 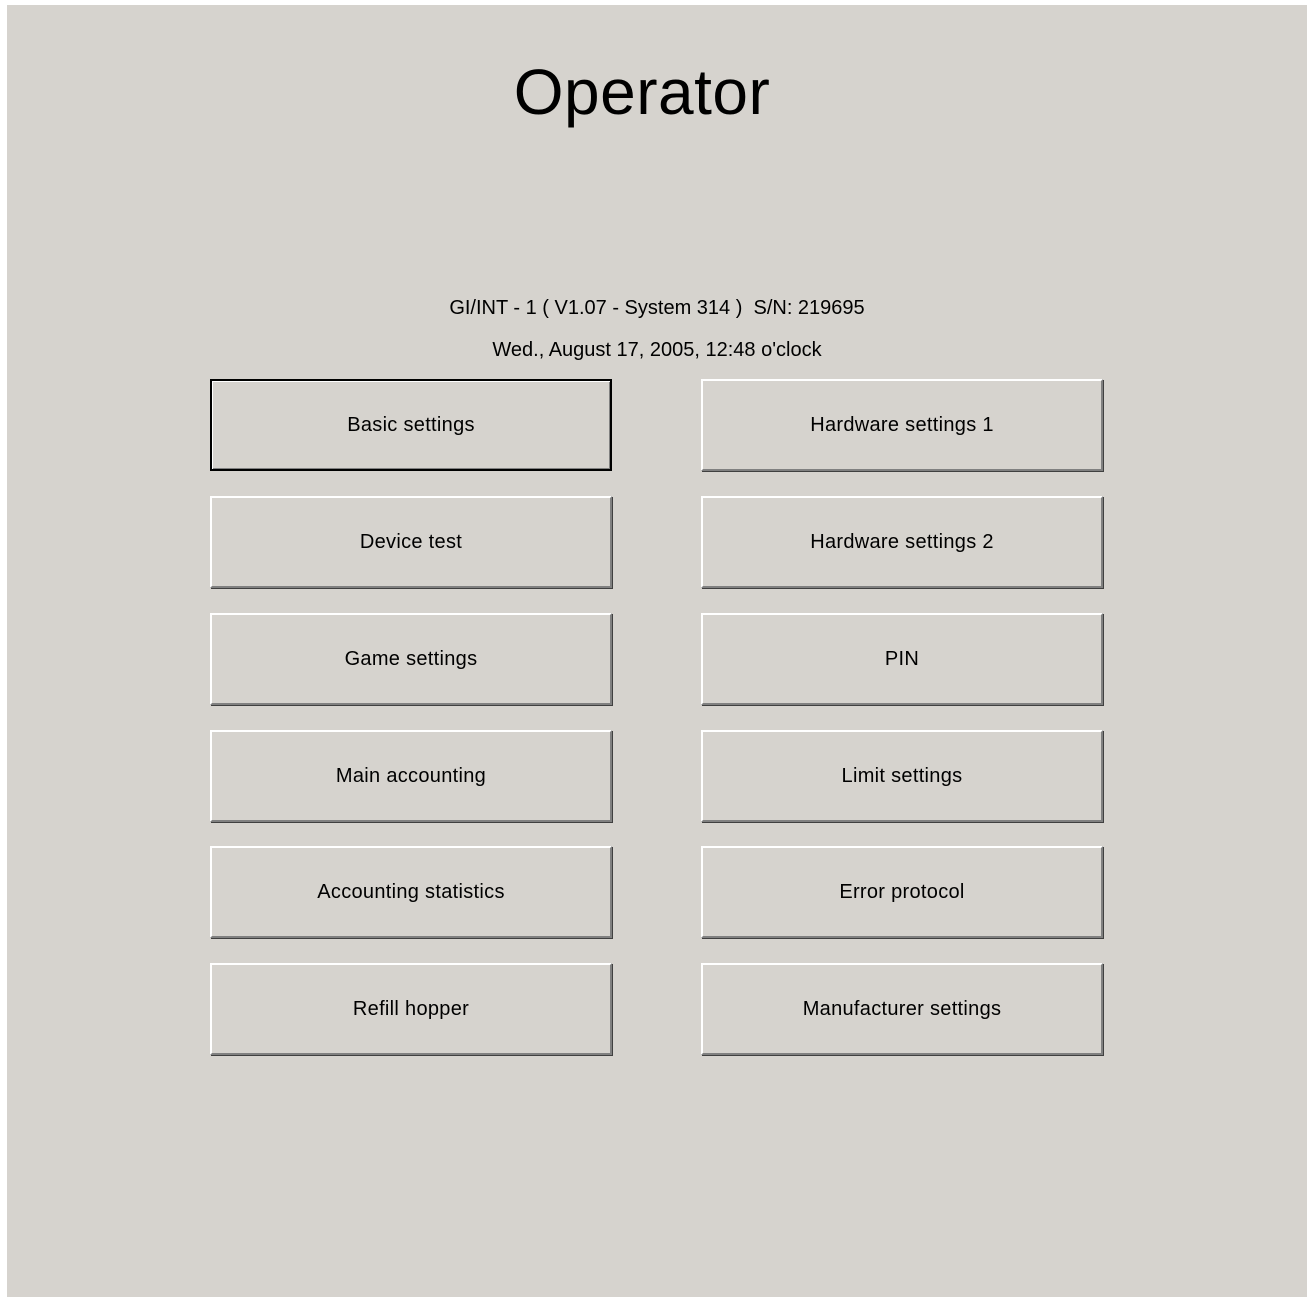 I want to click on datetime-info: Wed., August 17, 2005, 12:48 o'clock, so click(x=657, y=350).